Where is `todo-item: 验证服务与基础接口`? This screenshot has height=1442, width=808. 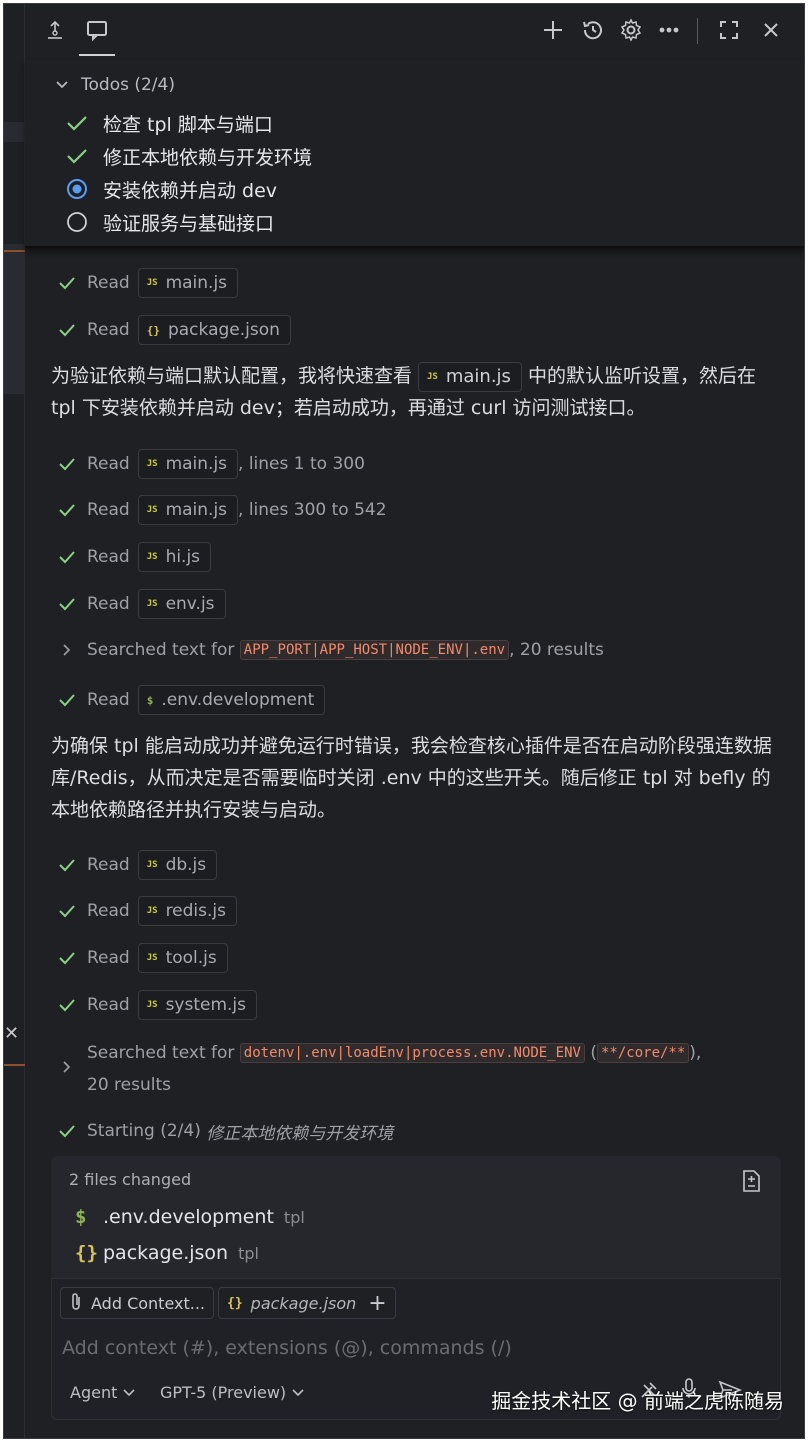 todo-item: 验证服务与基础接口 is located at coordinates (169, 222).